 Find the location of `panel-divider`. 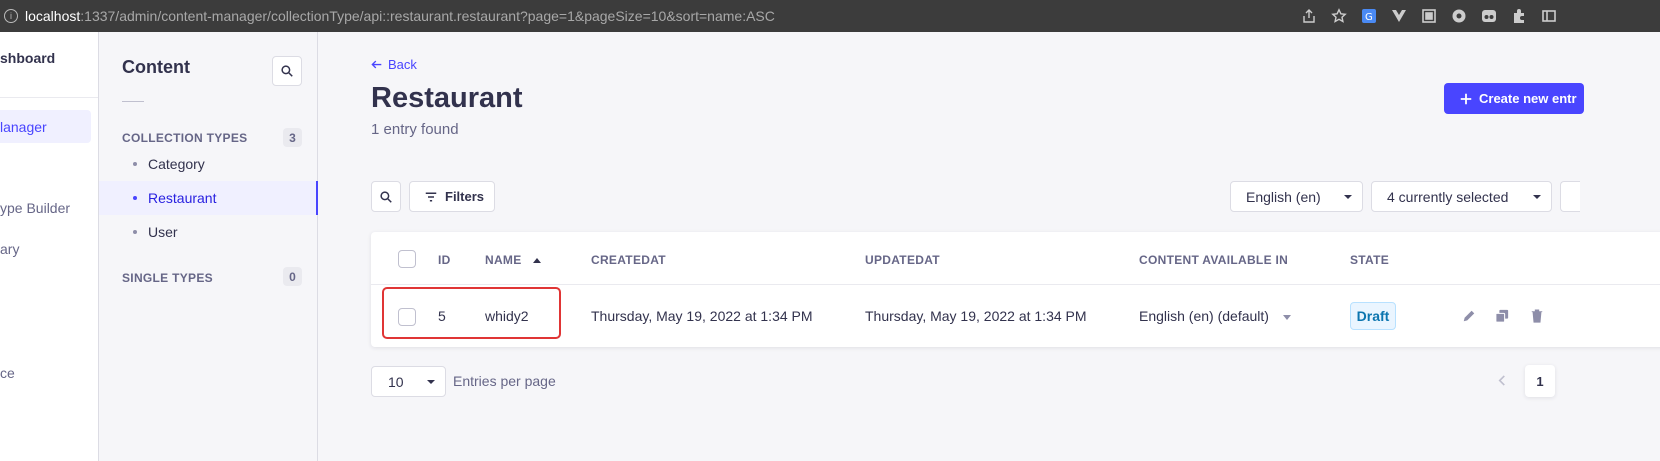

panel-divider is located at coordinates (133, 101).